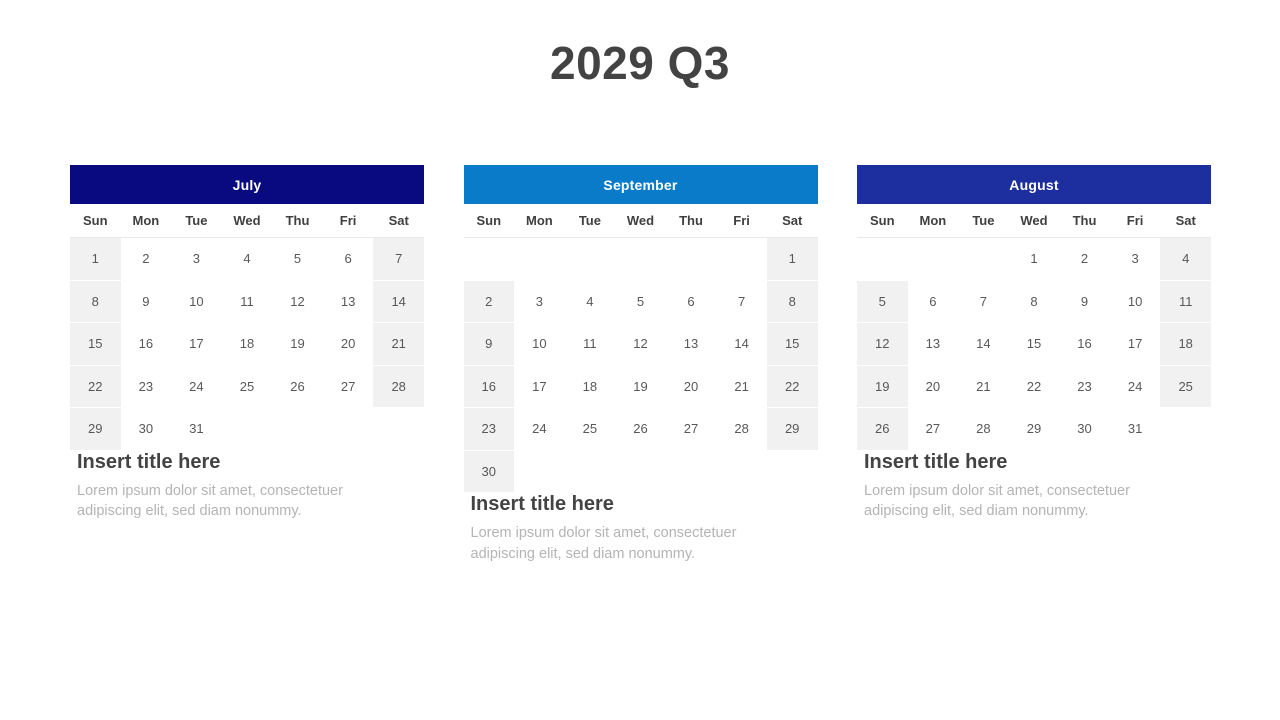 This screenshot has width=1280, height=720. Describe the element at coordinates (398, 259) in the screenshot. I see `calendar-july-day-7: 7` at that location.